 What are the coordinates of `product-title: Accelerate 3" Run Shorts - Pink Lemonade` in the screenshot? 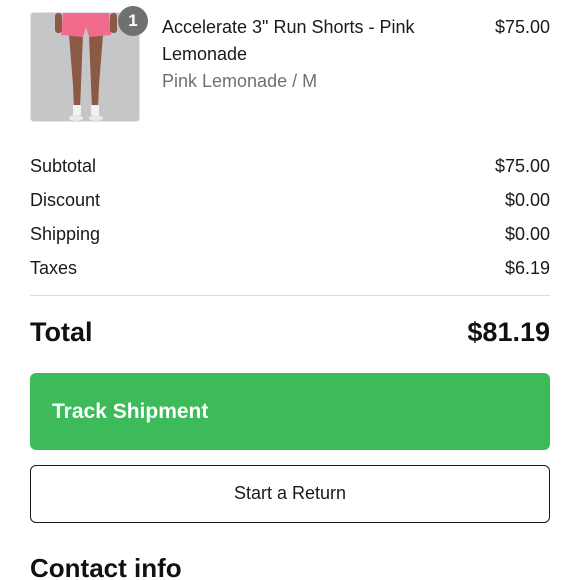 It's located at (288, 40).